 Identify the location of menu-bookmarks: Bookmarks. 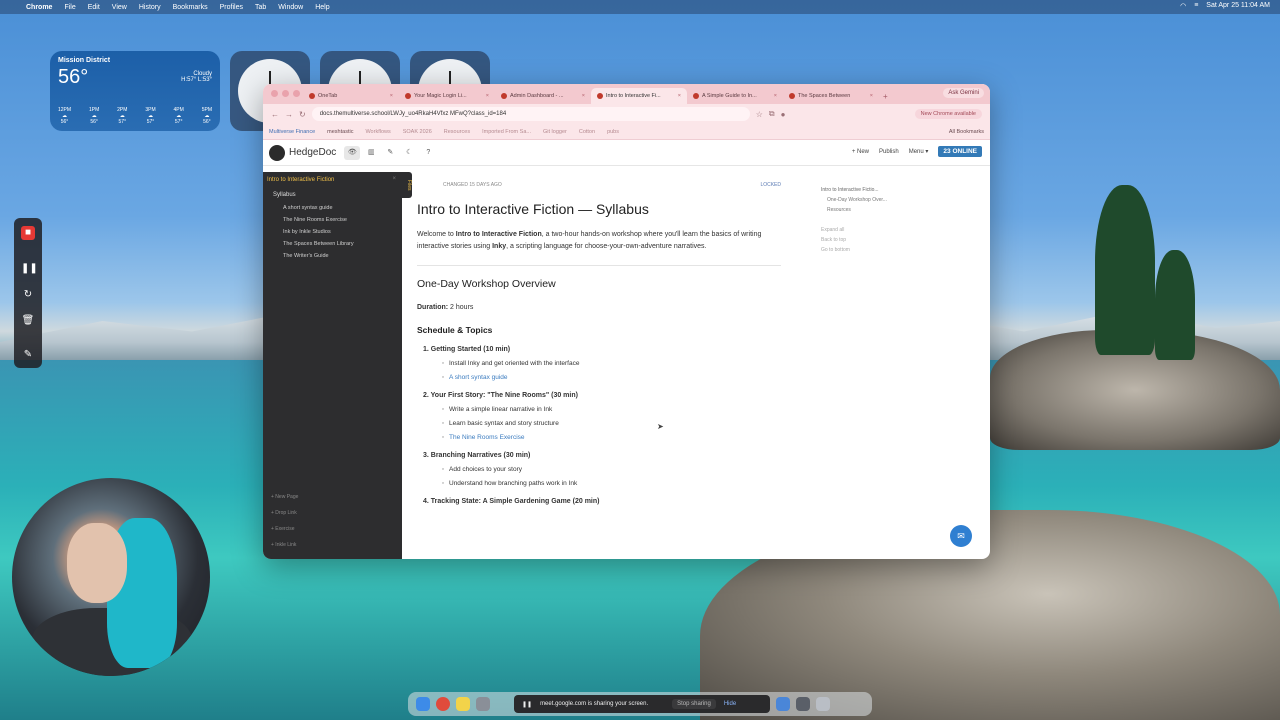
(190, 7).